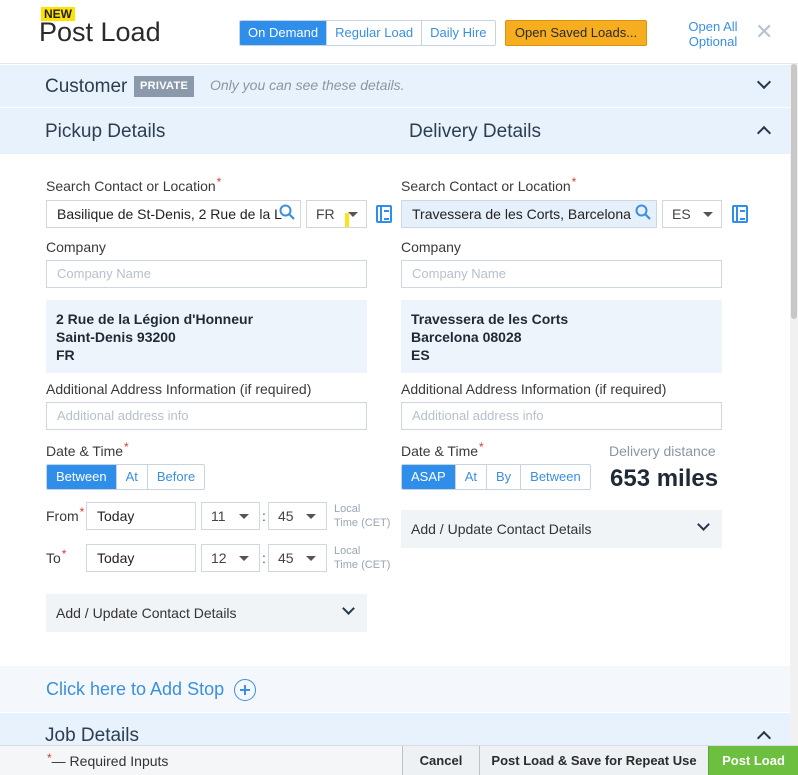 This screenshot has height=775, width=798. I want to click on pickup-search-input: Basilique de St-Denis, 2 Rue de la L, so click(173, 214).